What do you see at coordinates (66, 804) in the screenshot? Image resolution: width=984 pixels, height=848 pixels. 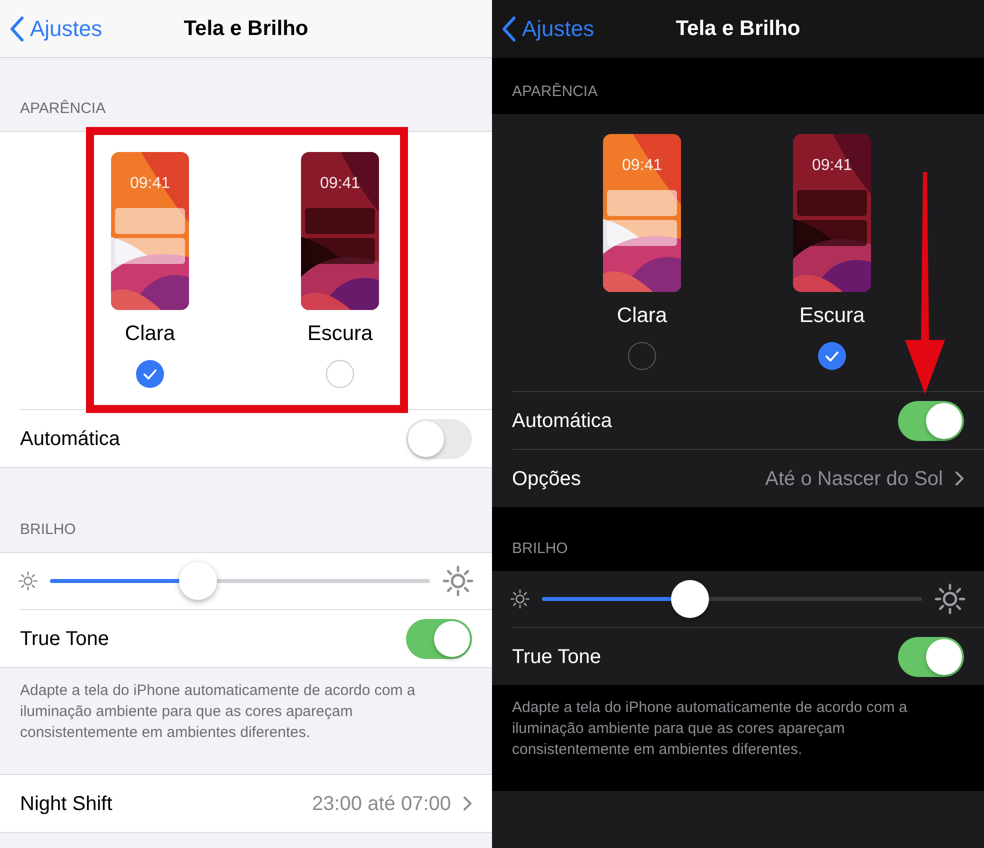 I see `row-label: Night Shift` at bounding box center [66, 804].